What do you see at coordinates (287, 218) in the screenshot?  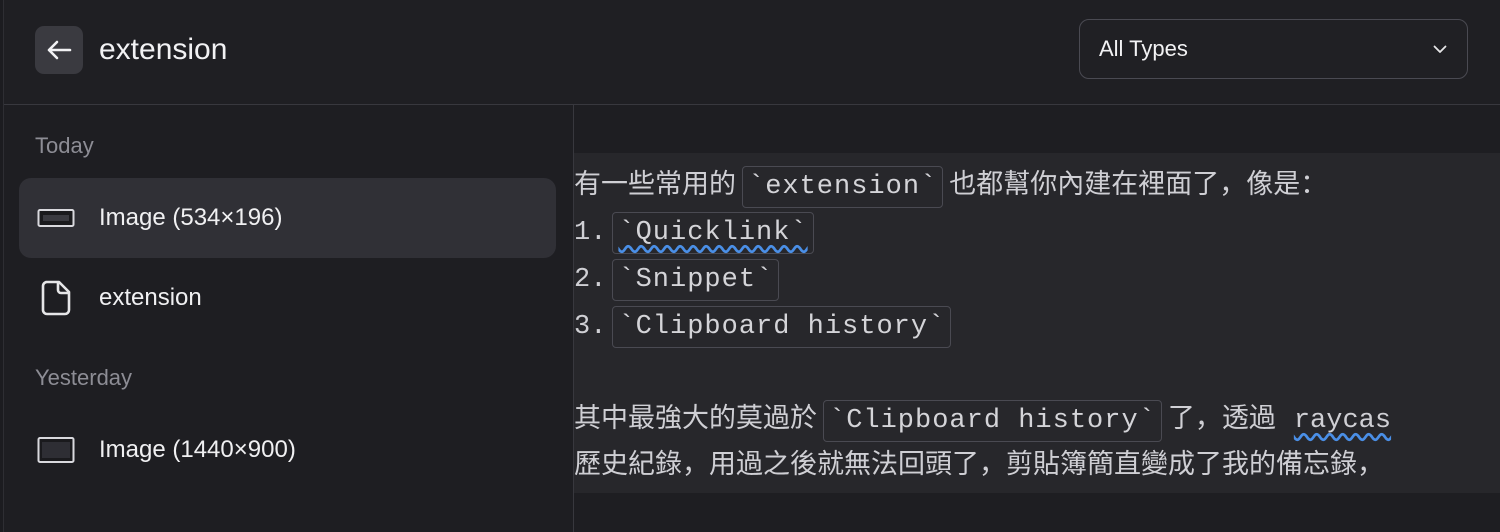 I see `list-item-image-534x196: Image (534×196)` at bounding box center [287, 218].